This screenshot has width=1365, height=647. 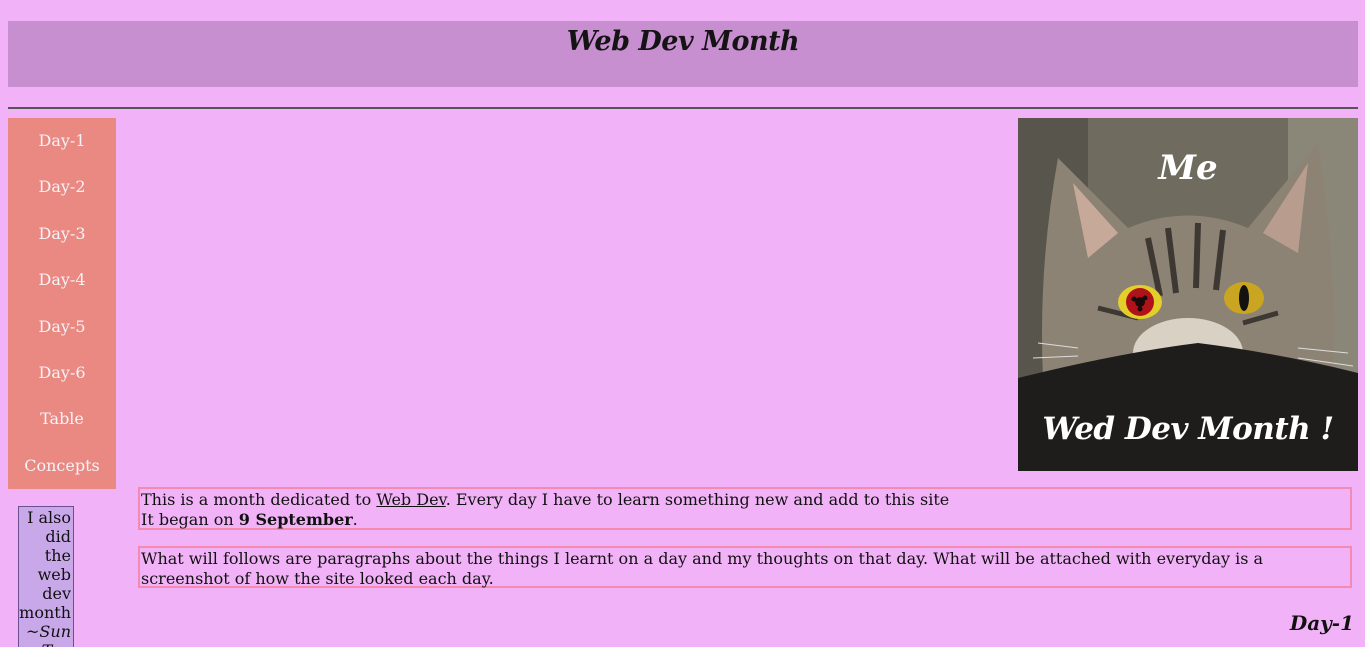 What do you see at coordinates (62, 280) in the screenshot?
I see `sidebar-item-day-4: Day-4` at bounding box center [62, 280].